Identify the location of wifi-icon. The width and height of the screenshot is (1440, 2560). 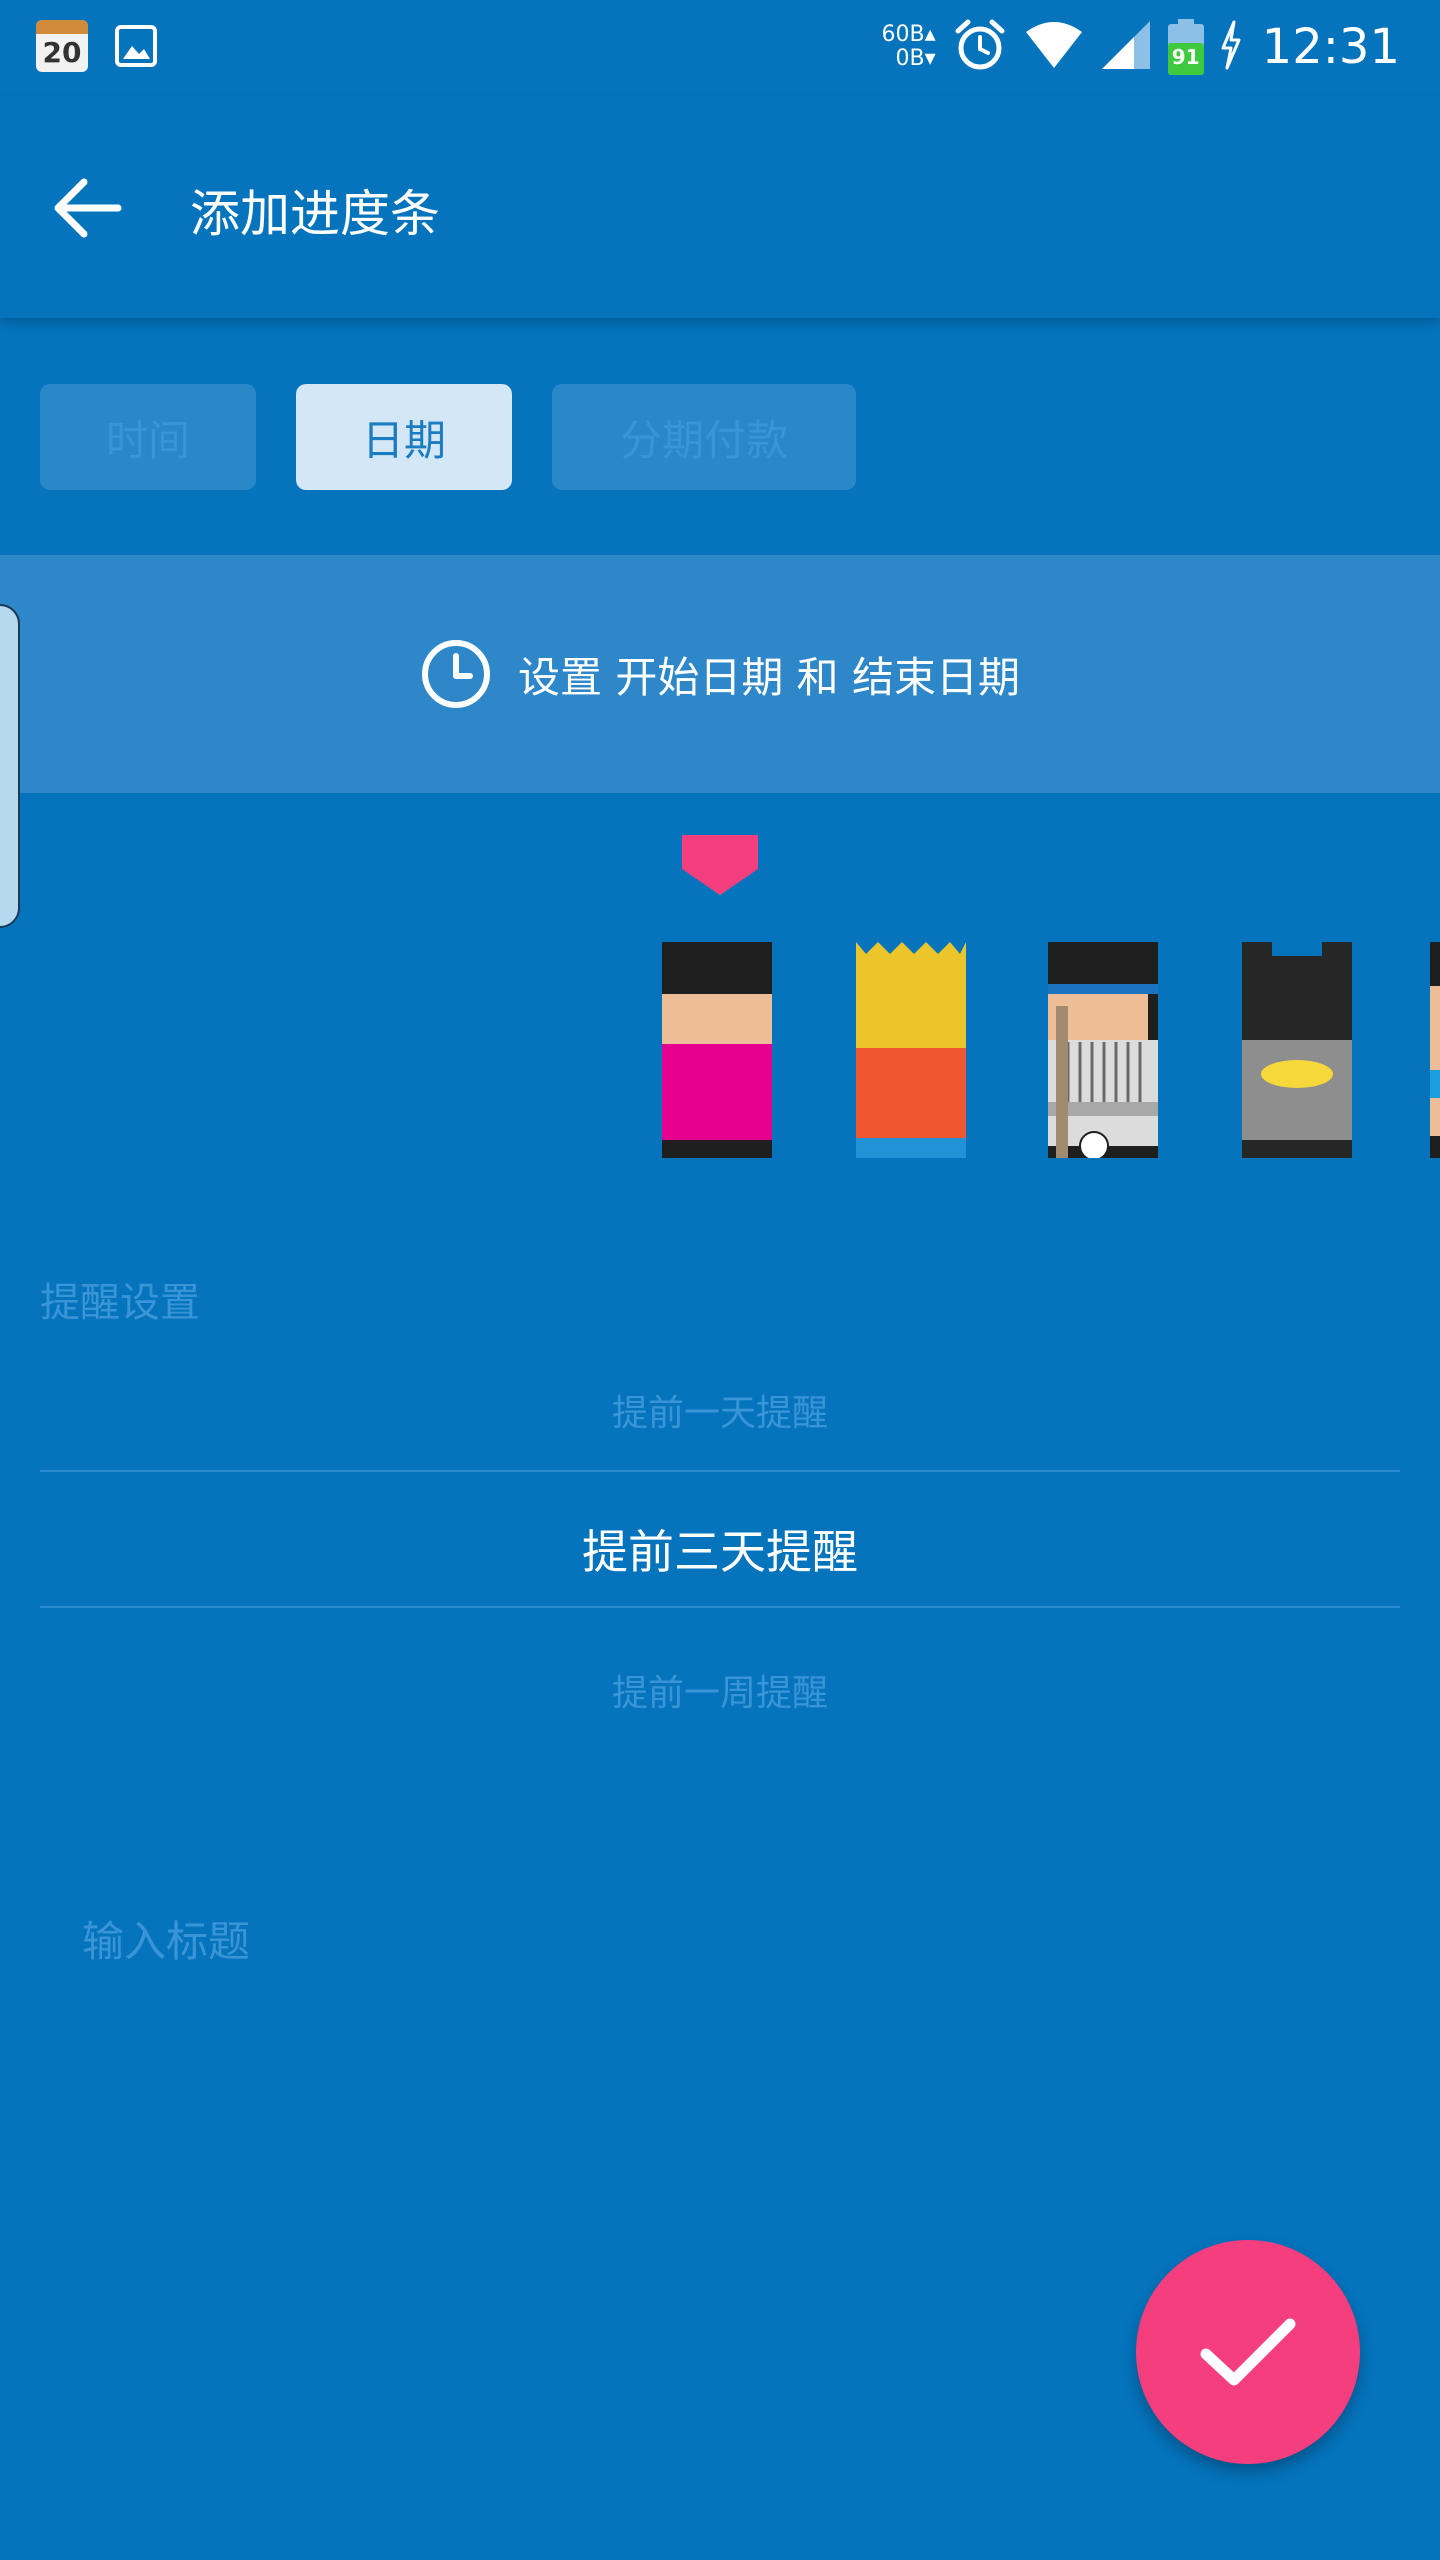
(1054, 47).